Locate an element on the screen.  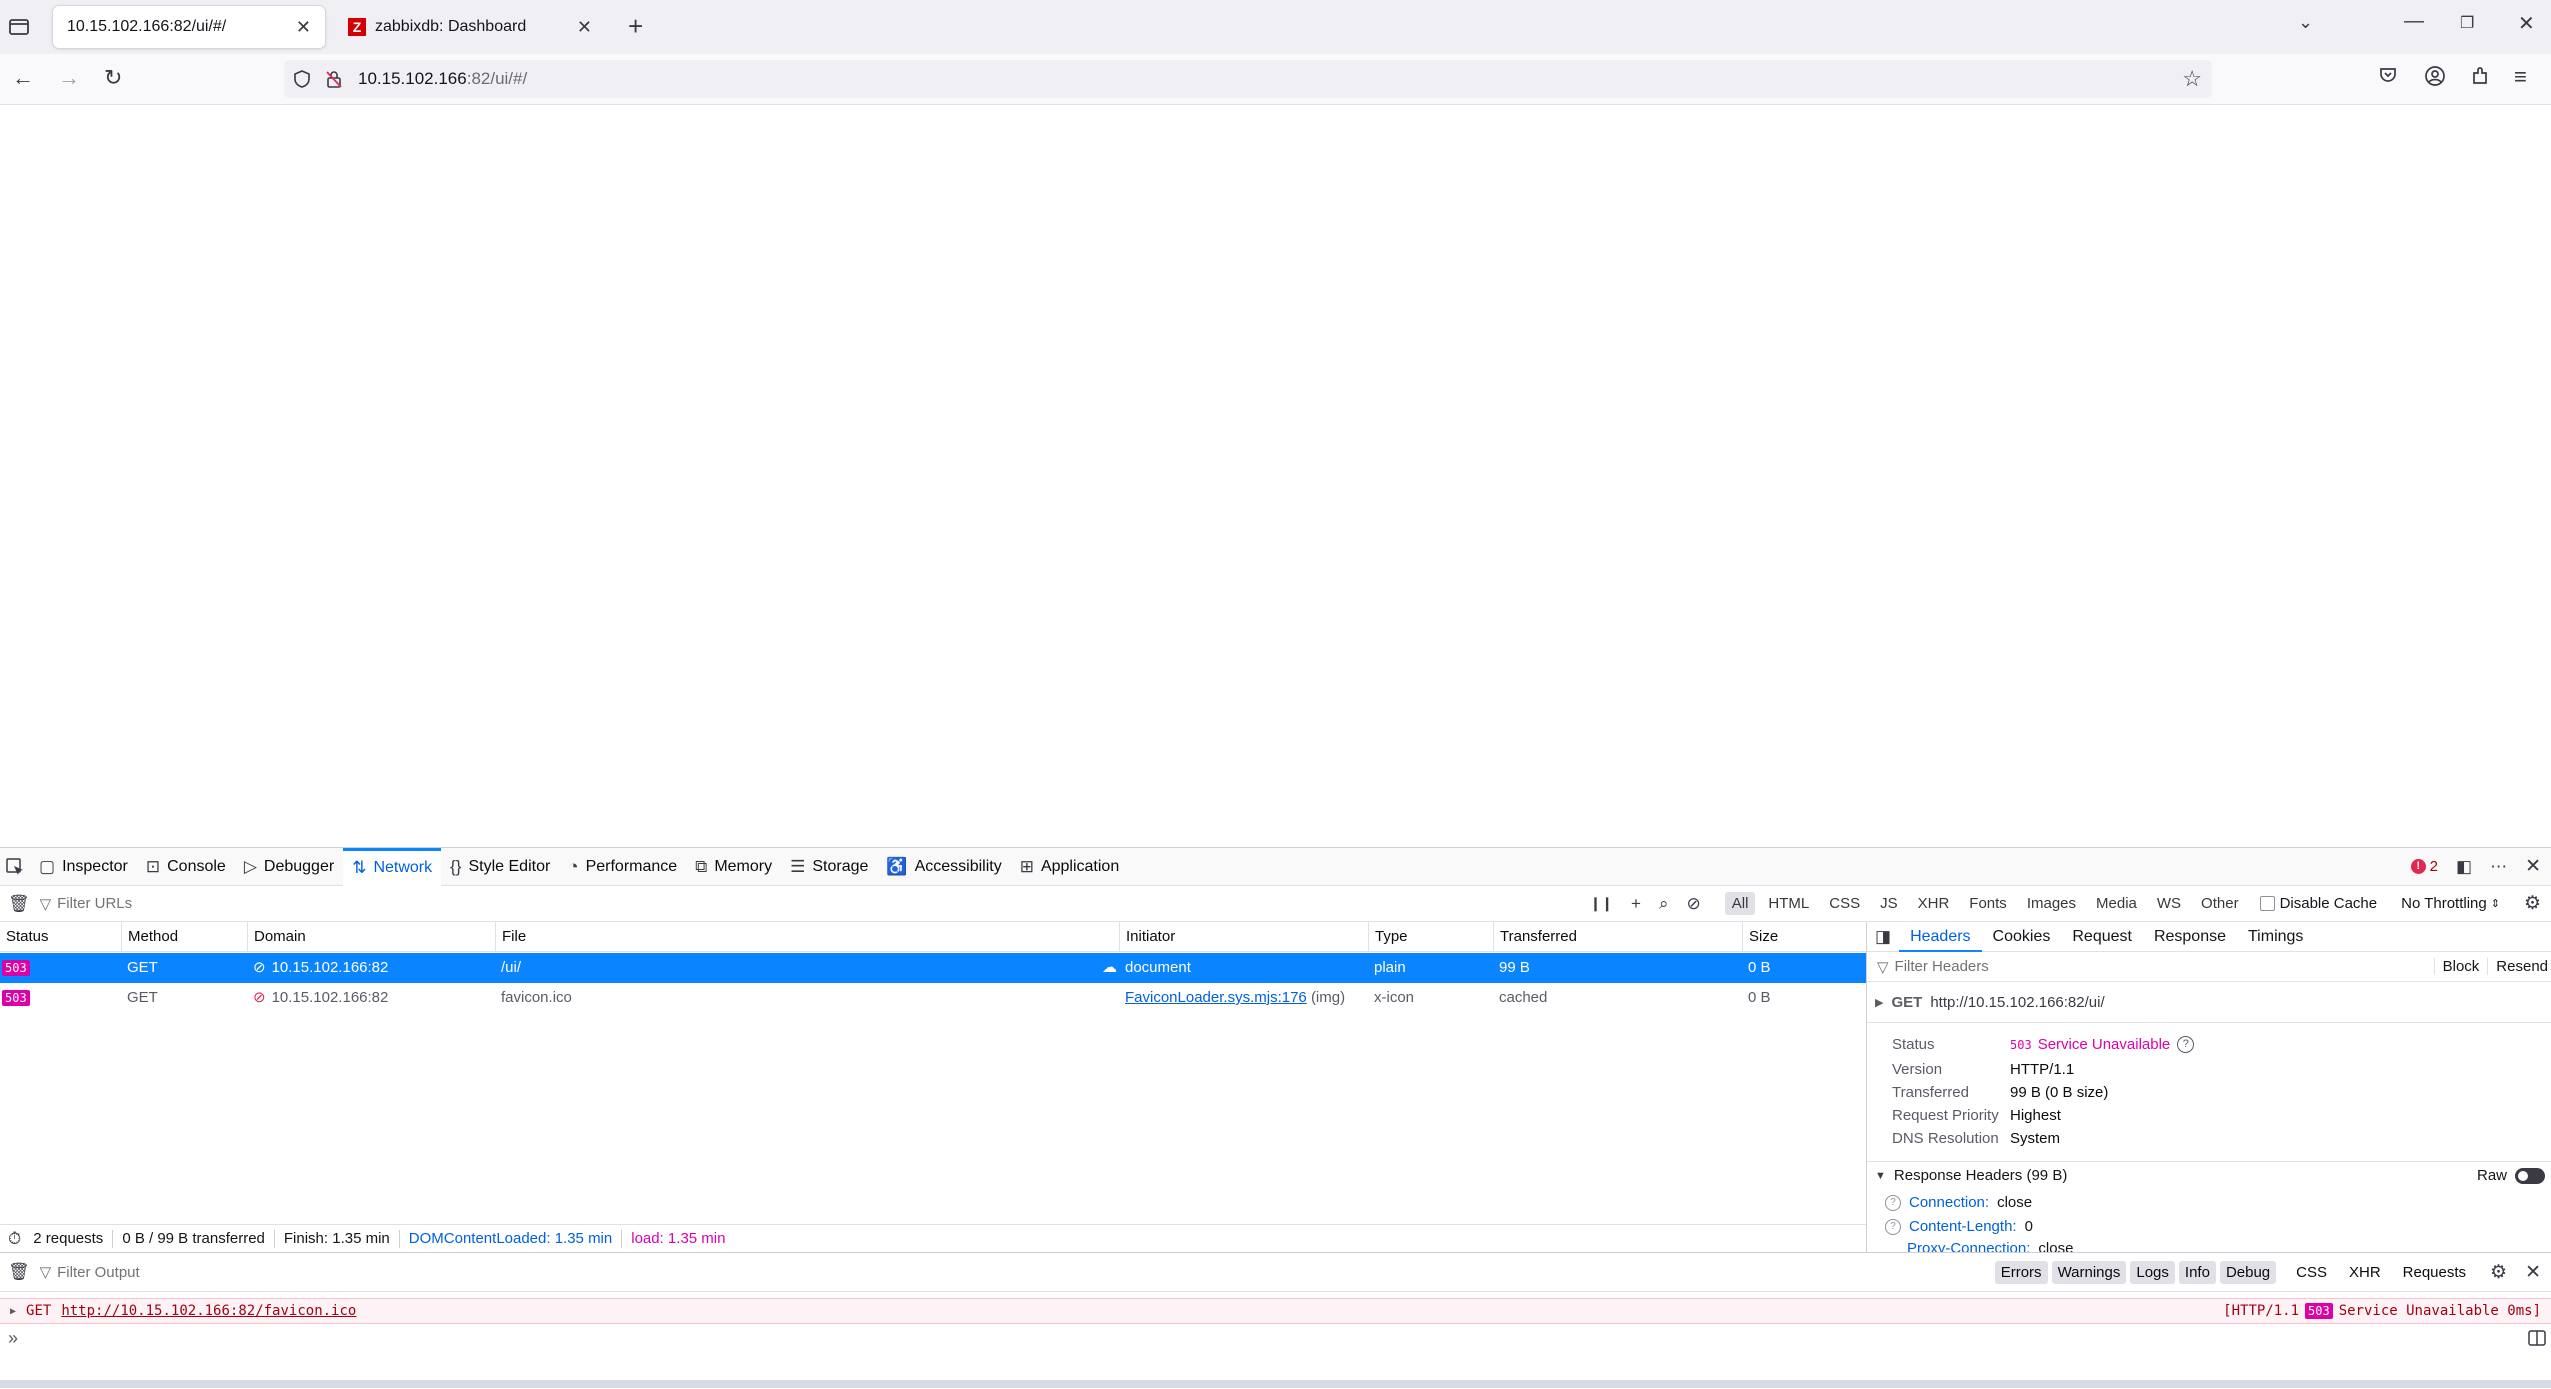
back-icon: ← is located at coordinates (23, 78).